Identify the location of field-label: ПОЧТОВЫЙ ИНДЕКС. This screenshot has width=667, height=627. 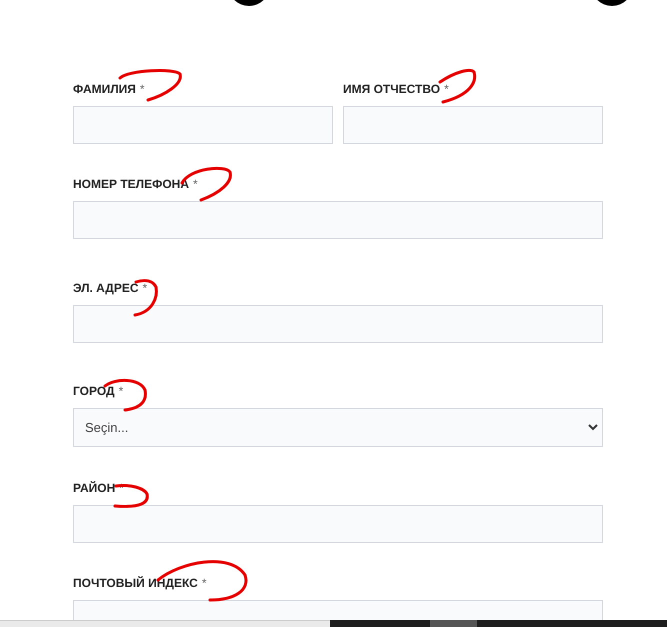
(135, 583).